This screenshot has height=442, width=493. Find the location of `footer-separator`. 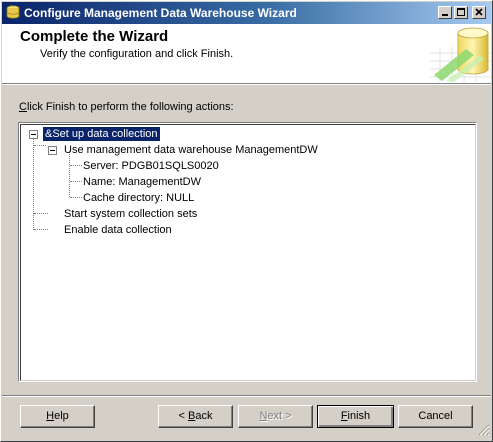

footer-separator is located at coordinates (246, 396).